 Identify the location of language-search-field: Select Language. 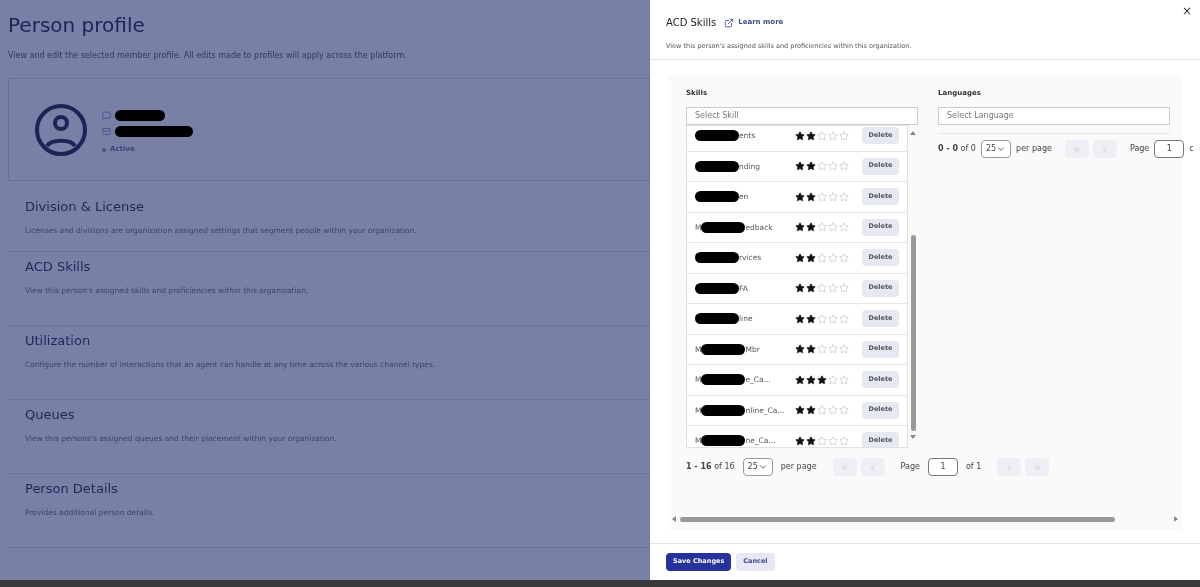
(1054, 115).